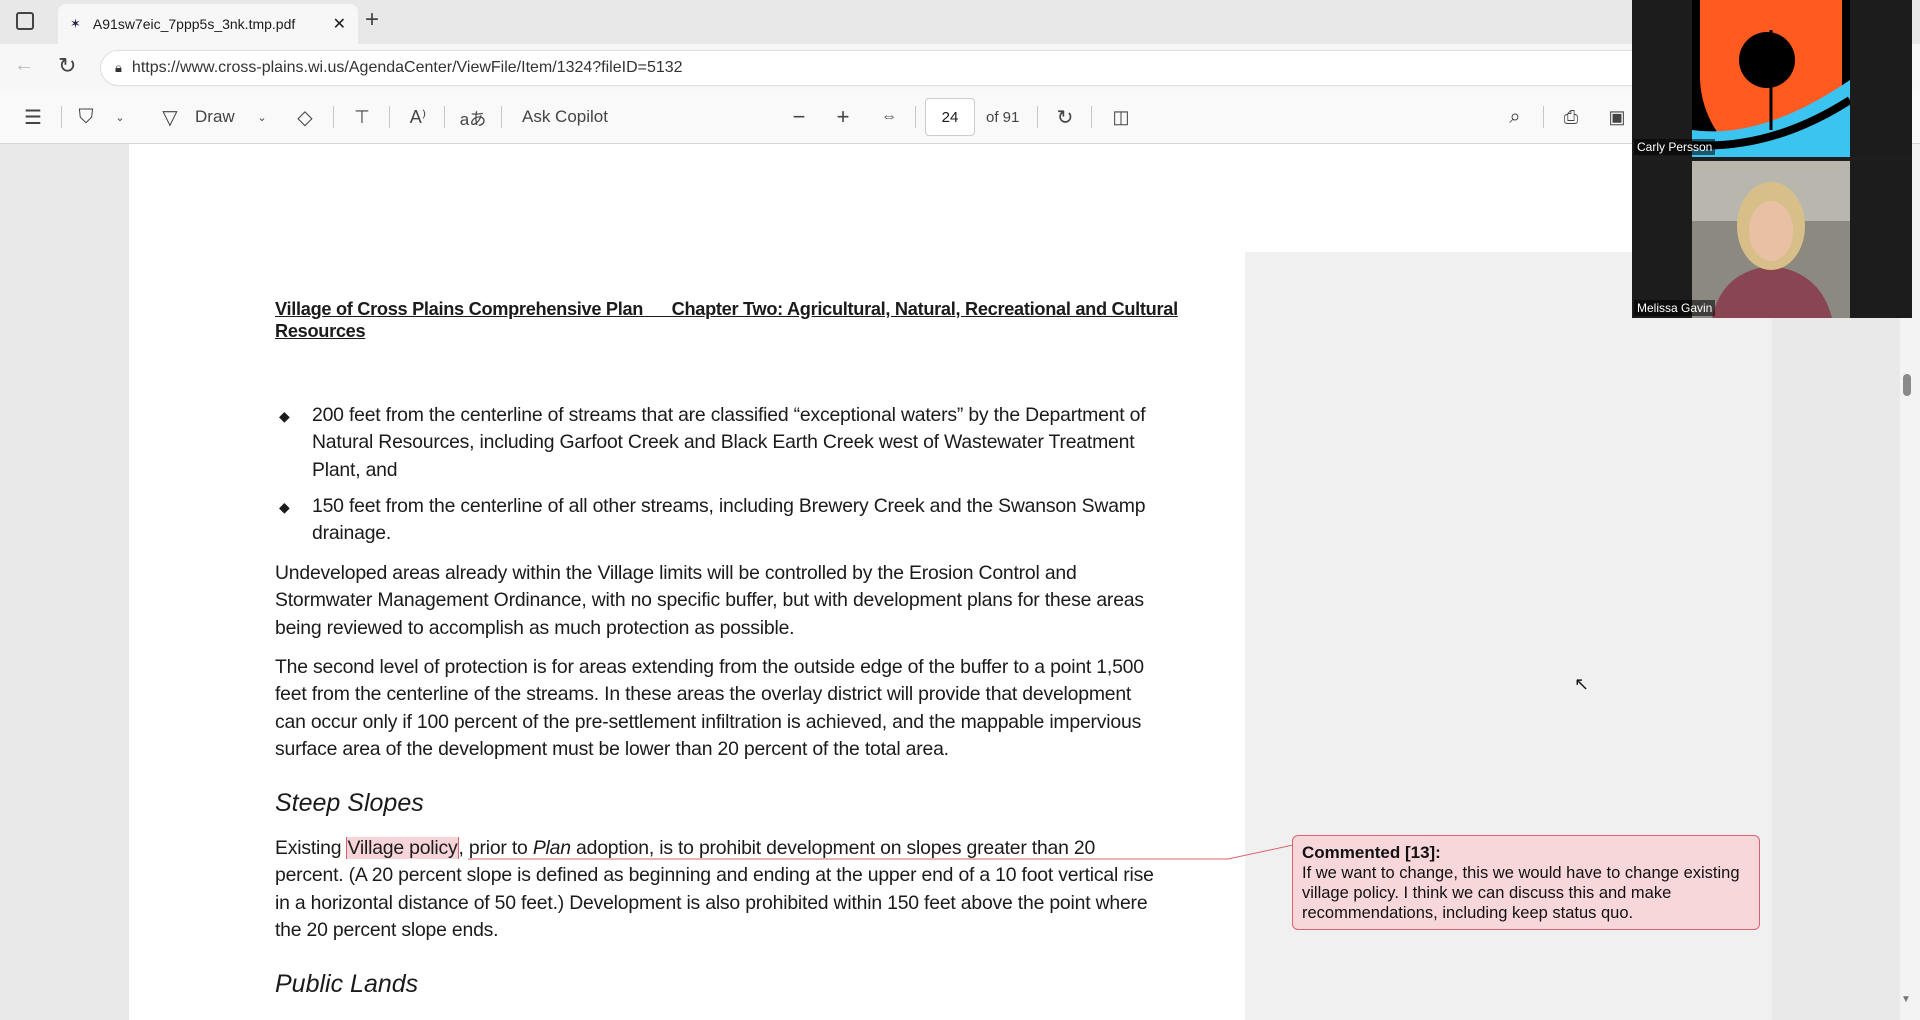  I want to click on draw-button: Draw, so click(215, 117).